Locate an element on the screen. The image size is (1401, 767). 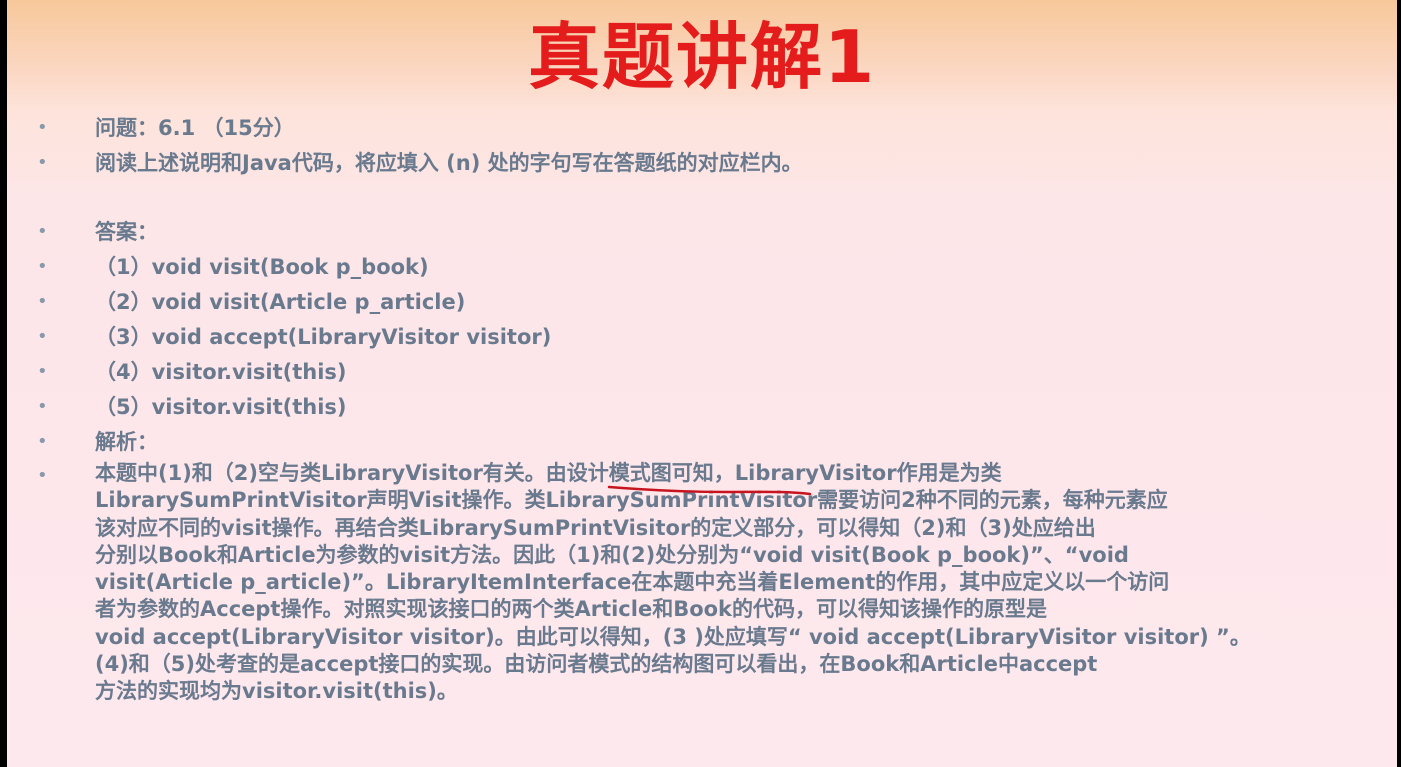
slide-title: 真题讲解1 is located at coordinates (702, 57).